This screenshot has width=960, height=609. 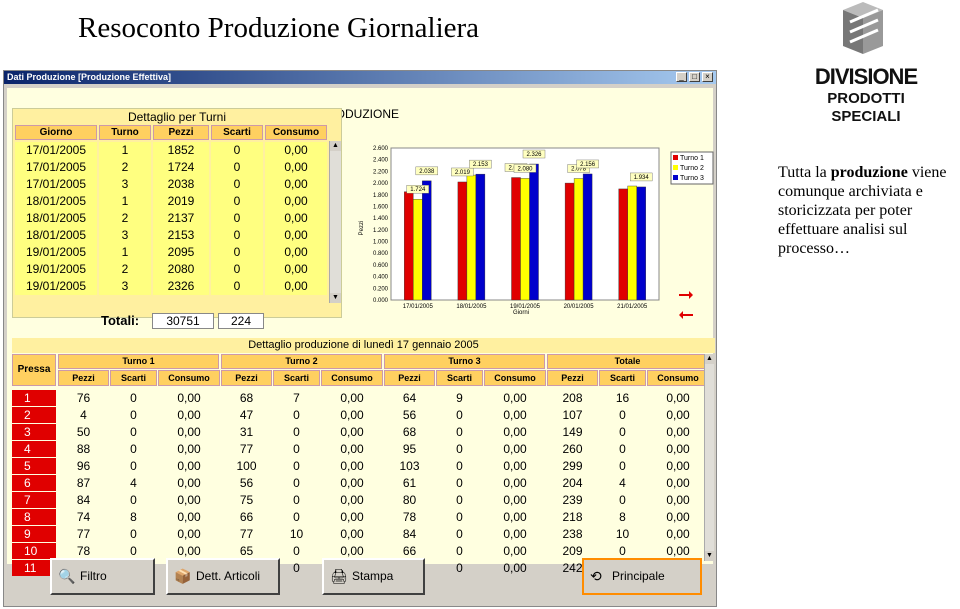 What do you see at coordinates (681, 77) in the screenshot?
I see `minimize-button: _` at bounding box center [681, 77].